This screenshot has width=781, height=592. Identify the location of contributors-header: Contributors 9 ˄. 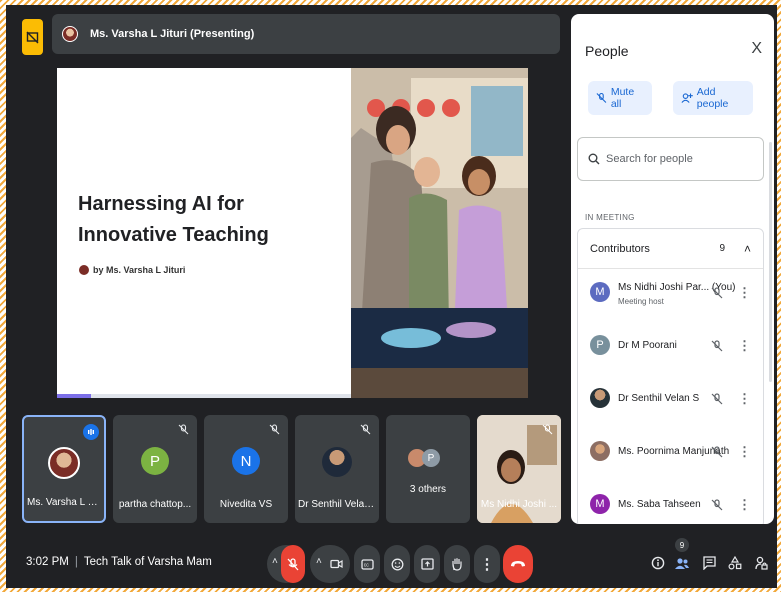
(670, 249).